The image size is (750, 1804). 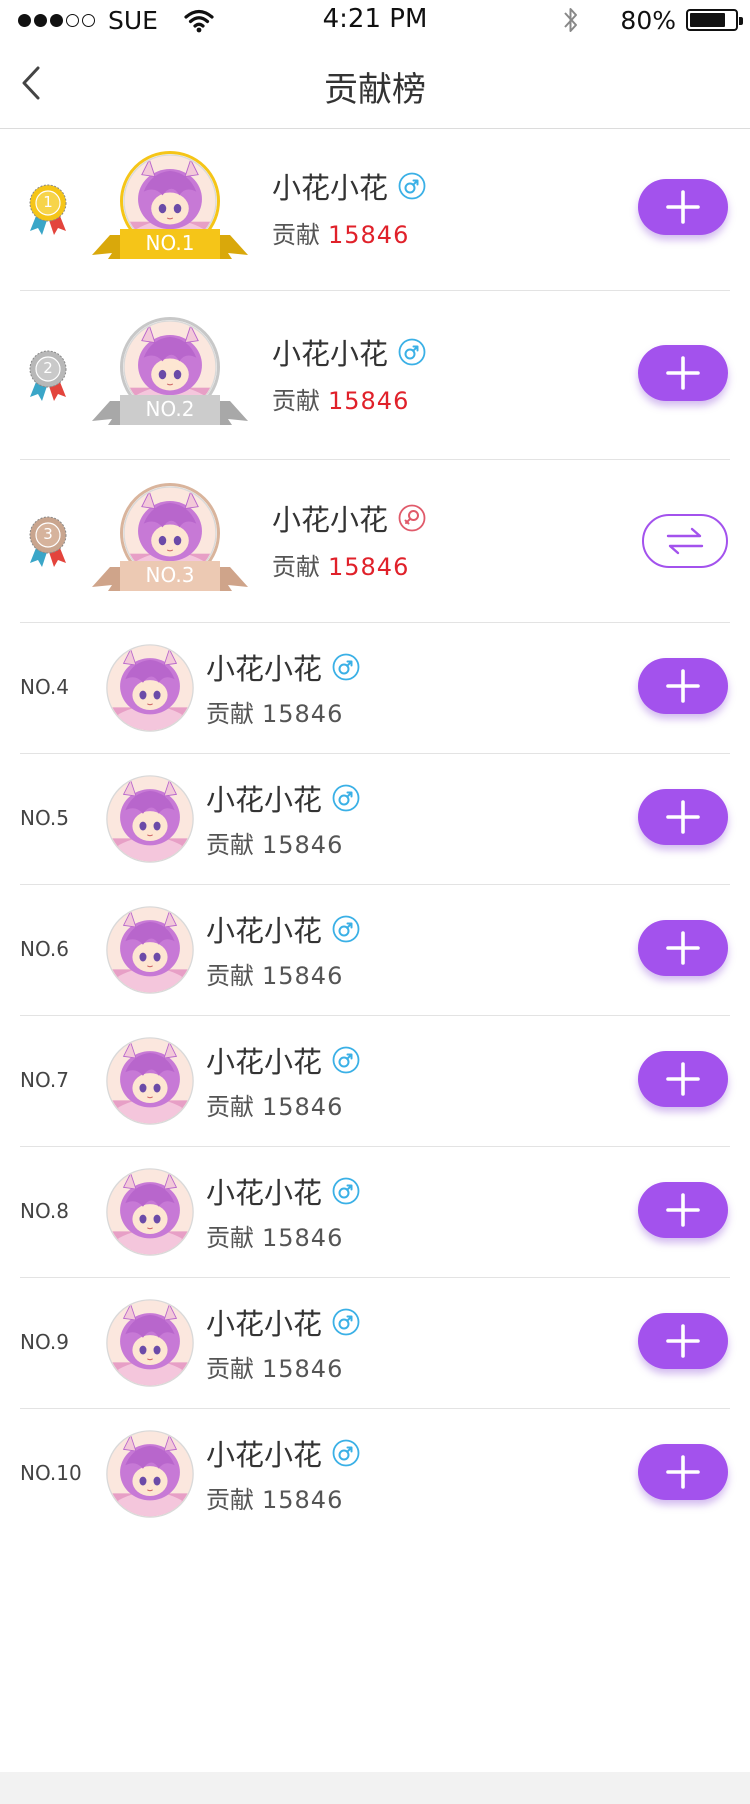 I want to click on female-icon, so click(x=412, y=518).